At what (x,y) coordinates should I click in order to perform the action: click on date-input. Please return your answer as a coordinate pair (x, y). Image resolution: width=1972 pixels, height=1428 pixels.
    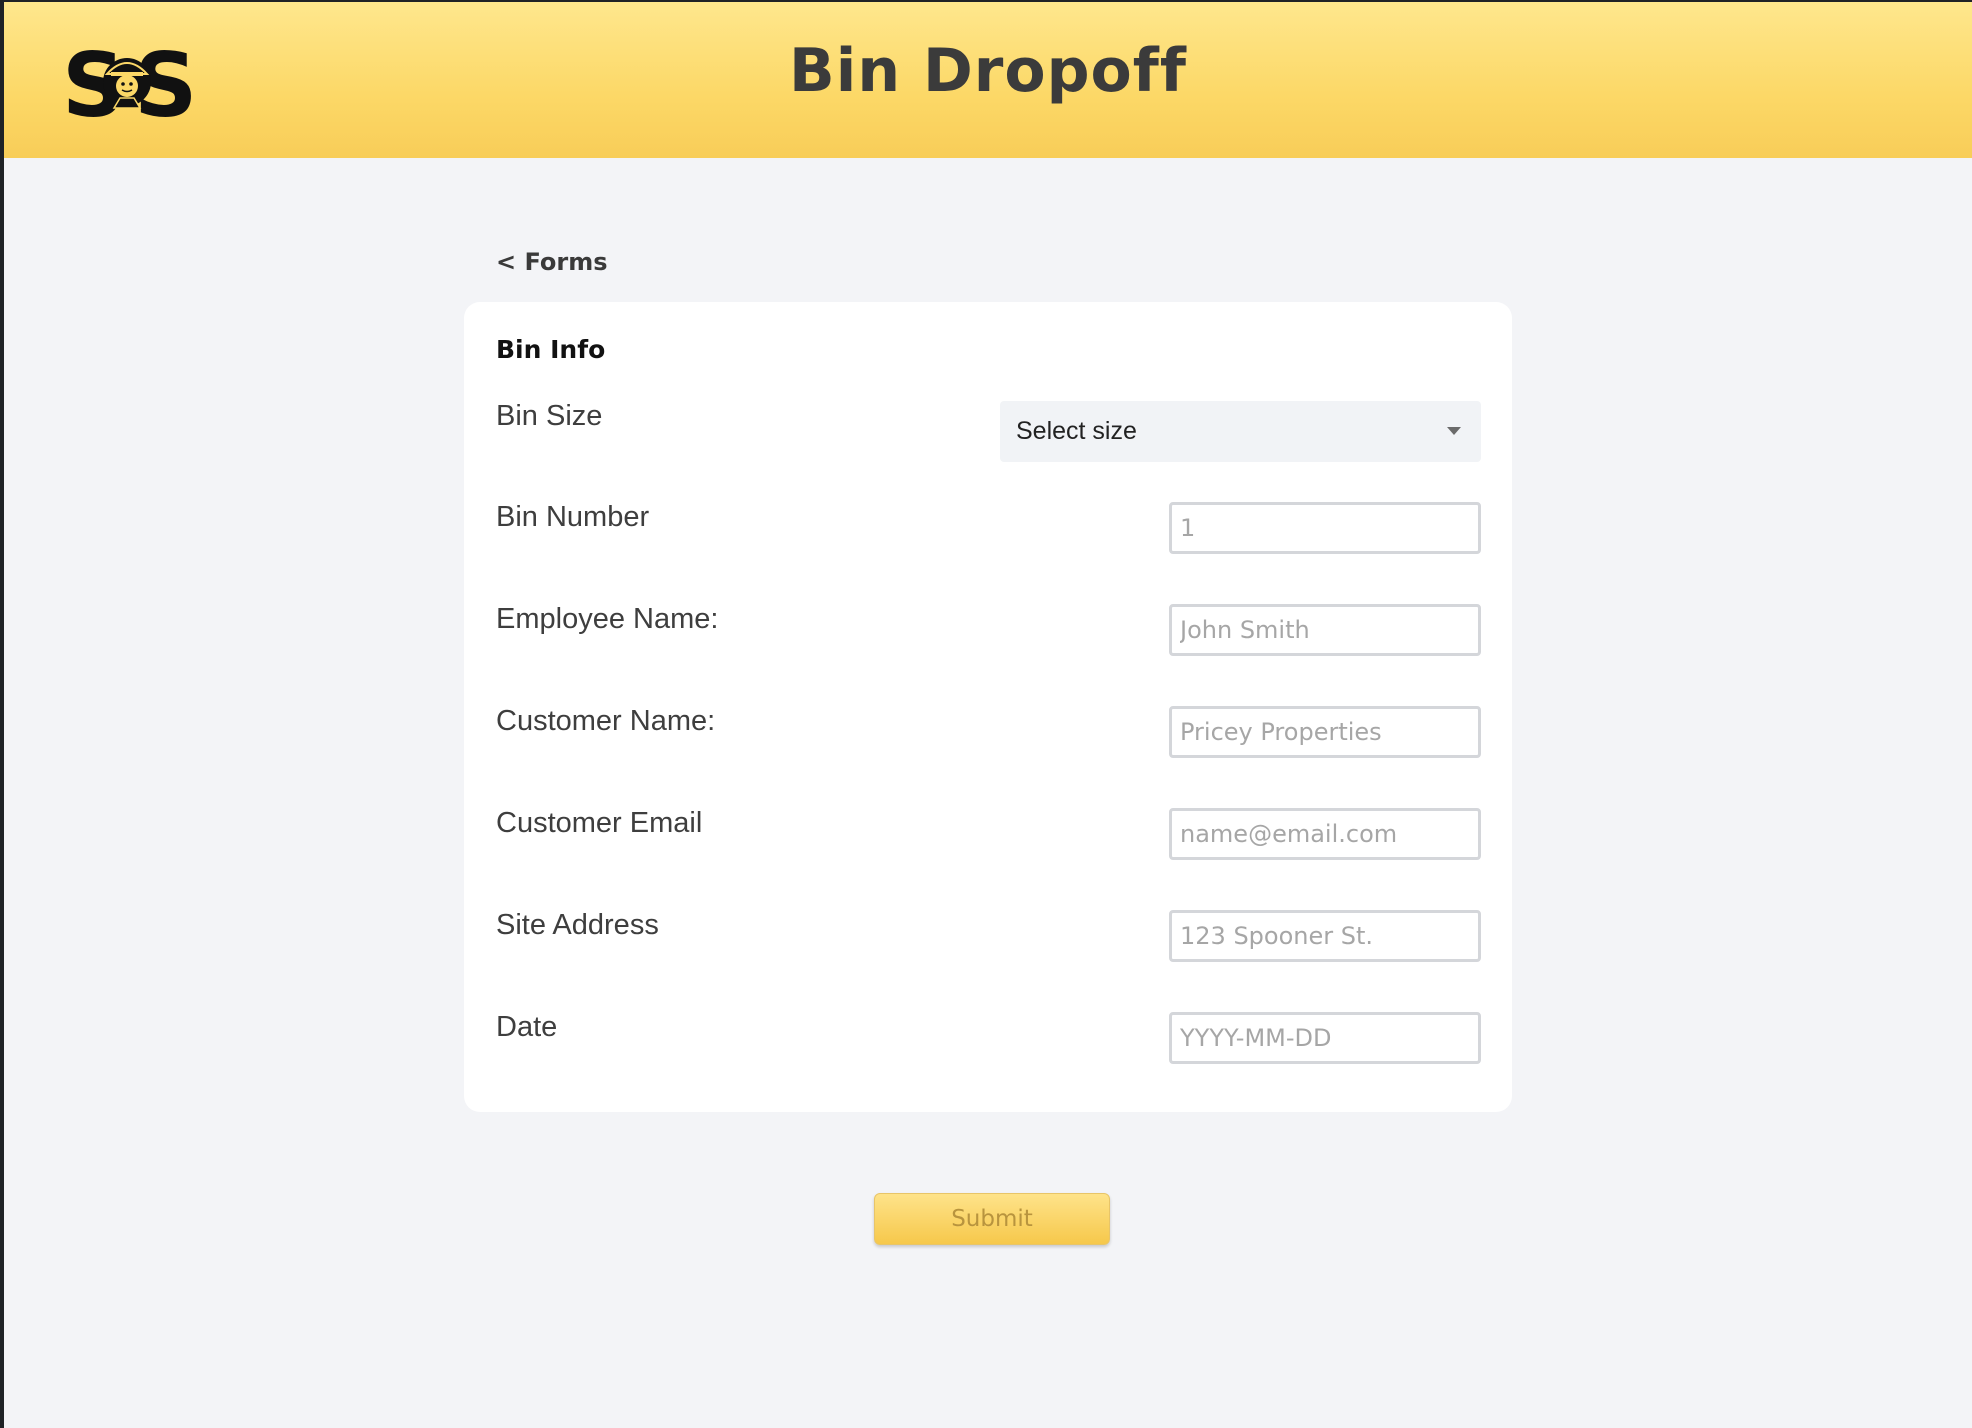
    Looking at the image, I should click on (1325, 1038).